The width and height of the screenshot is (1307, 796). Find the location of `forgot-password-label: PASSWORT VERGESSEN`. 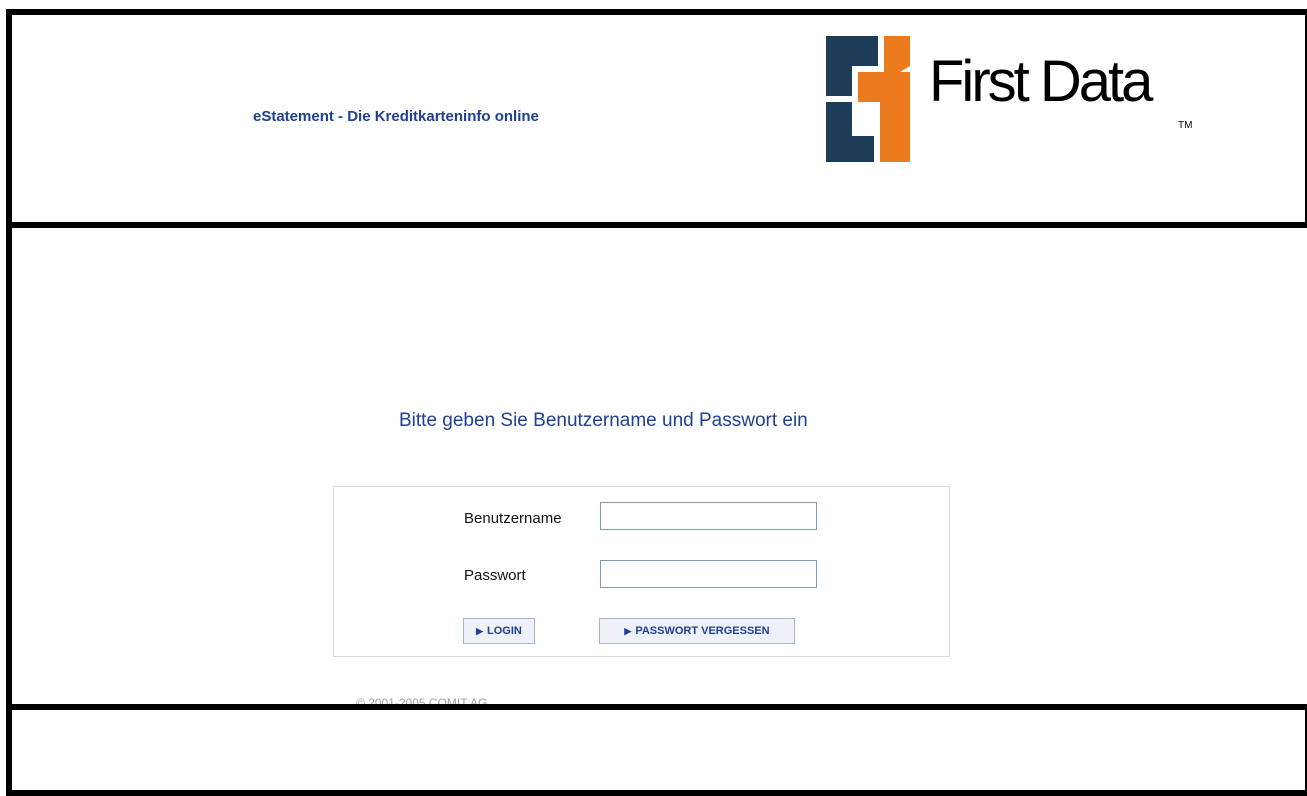

forgot-password-label: PASSWORT VERGESSEN is located at coordinates (702, 631).